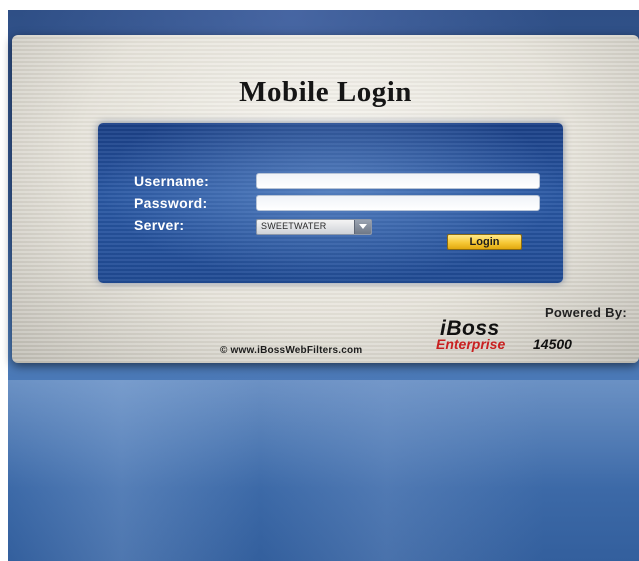  What do you see at coordinates (171, 203) in the screenshot?
I see `password-label: Password:` at bounding box center [171, 203].